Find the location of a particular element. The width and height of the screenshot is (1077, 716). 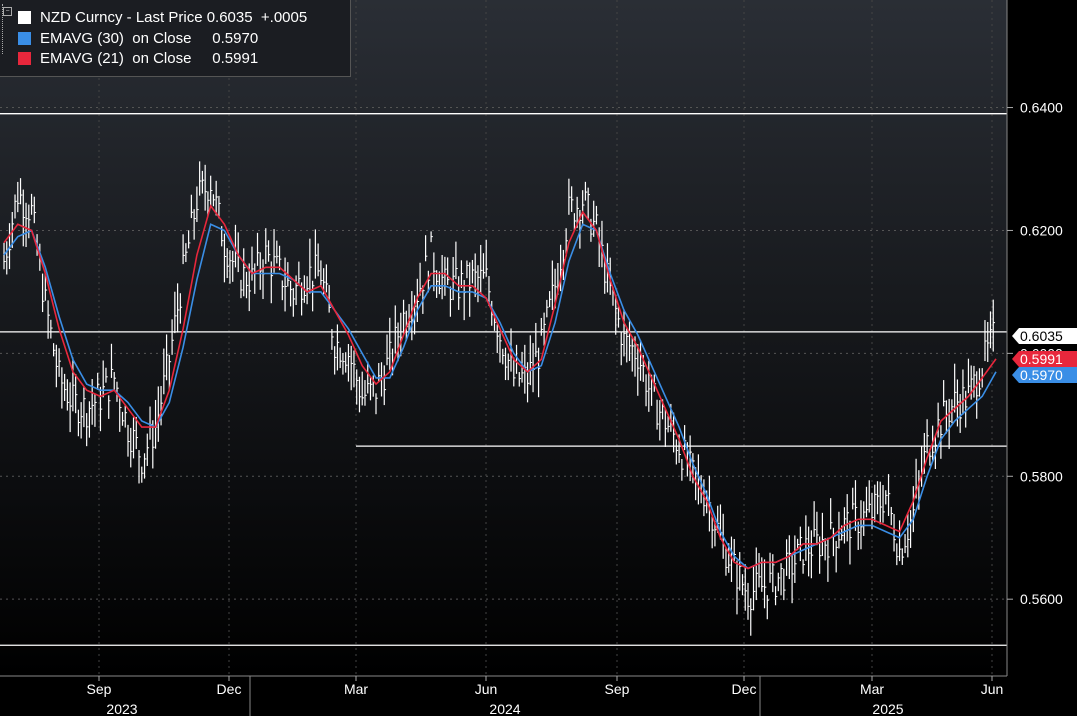

value-tag-label: 0.6035 is located at coordinates (1041, 336).